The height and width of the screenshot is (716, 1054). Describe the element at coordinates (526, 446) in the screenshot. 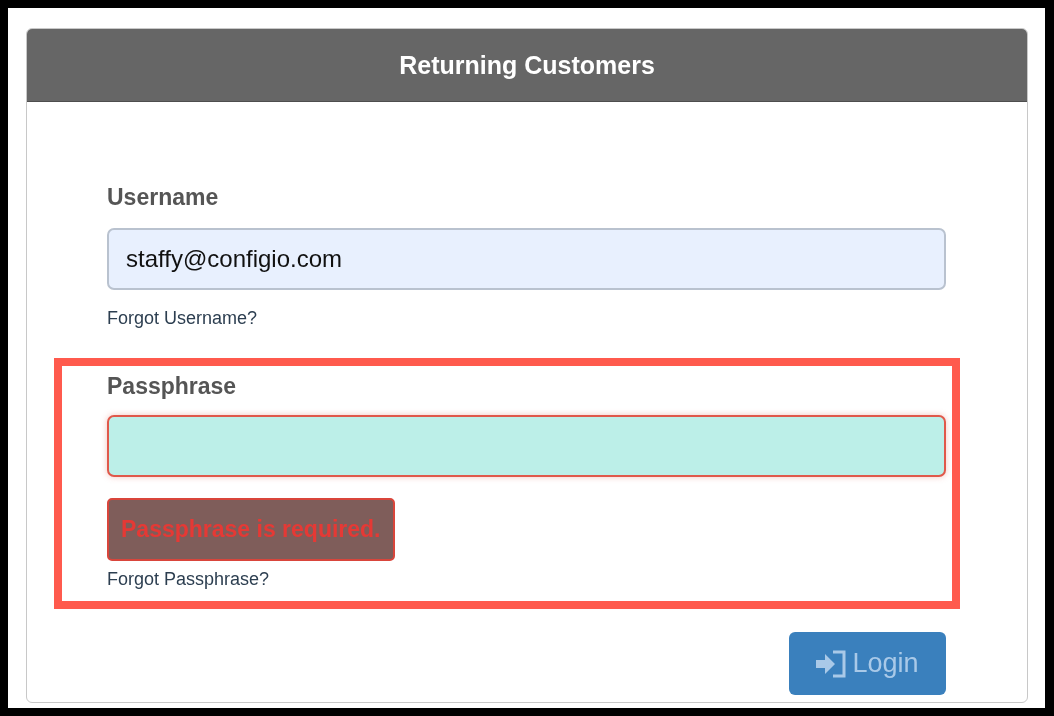

I see `input-field` at that location.